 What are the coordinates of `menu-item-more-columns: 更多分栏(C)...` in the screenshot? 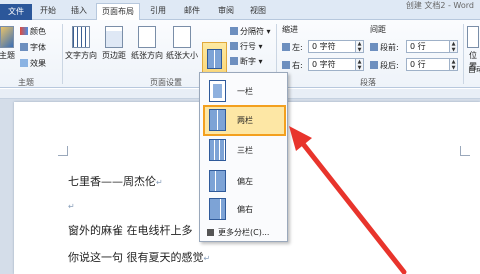 It's located at (244, 233).